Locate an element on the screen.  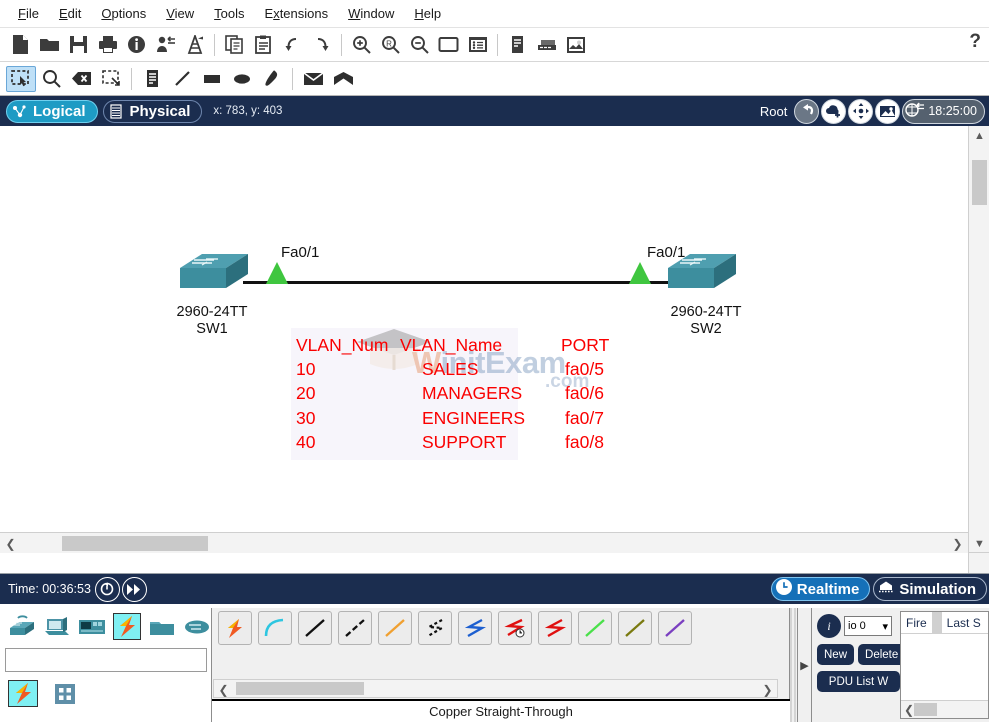
category-network-devices-icon is located at coordinates (22, 626).